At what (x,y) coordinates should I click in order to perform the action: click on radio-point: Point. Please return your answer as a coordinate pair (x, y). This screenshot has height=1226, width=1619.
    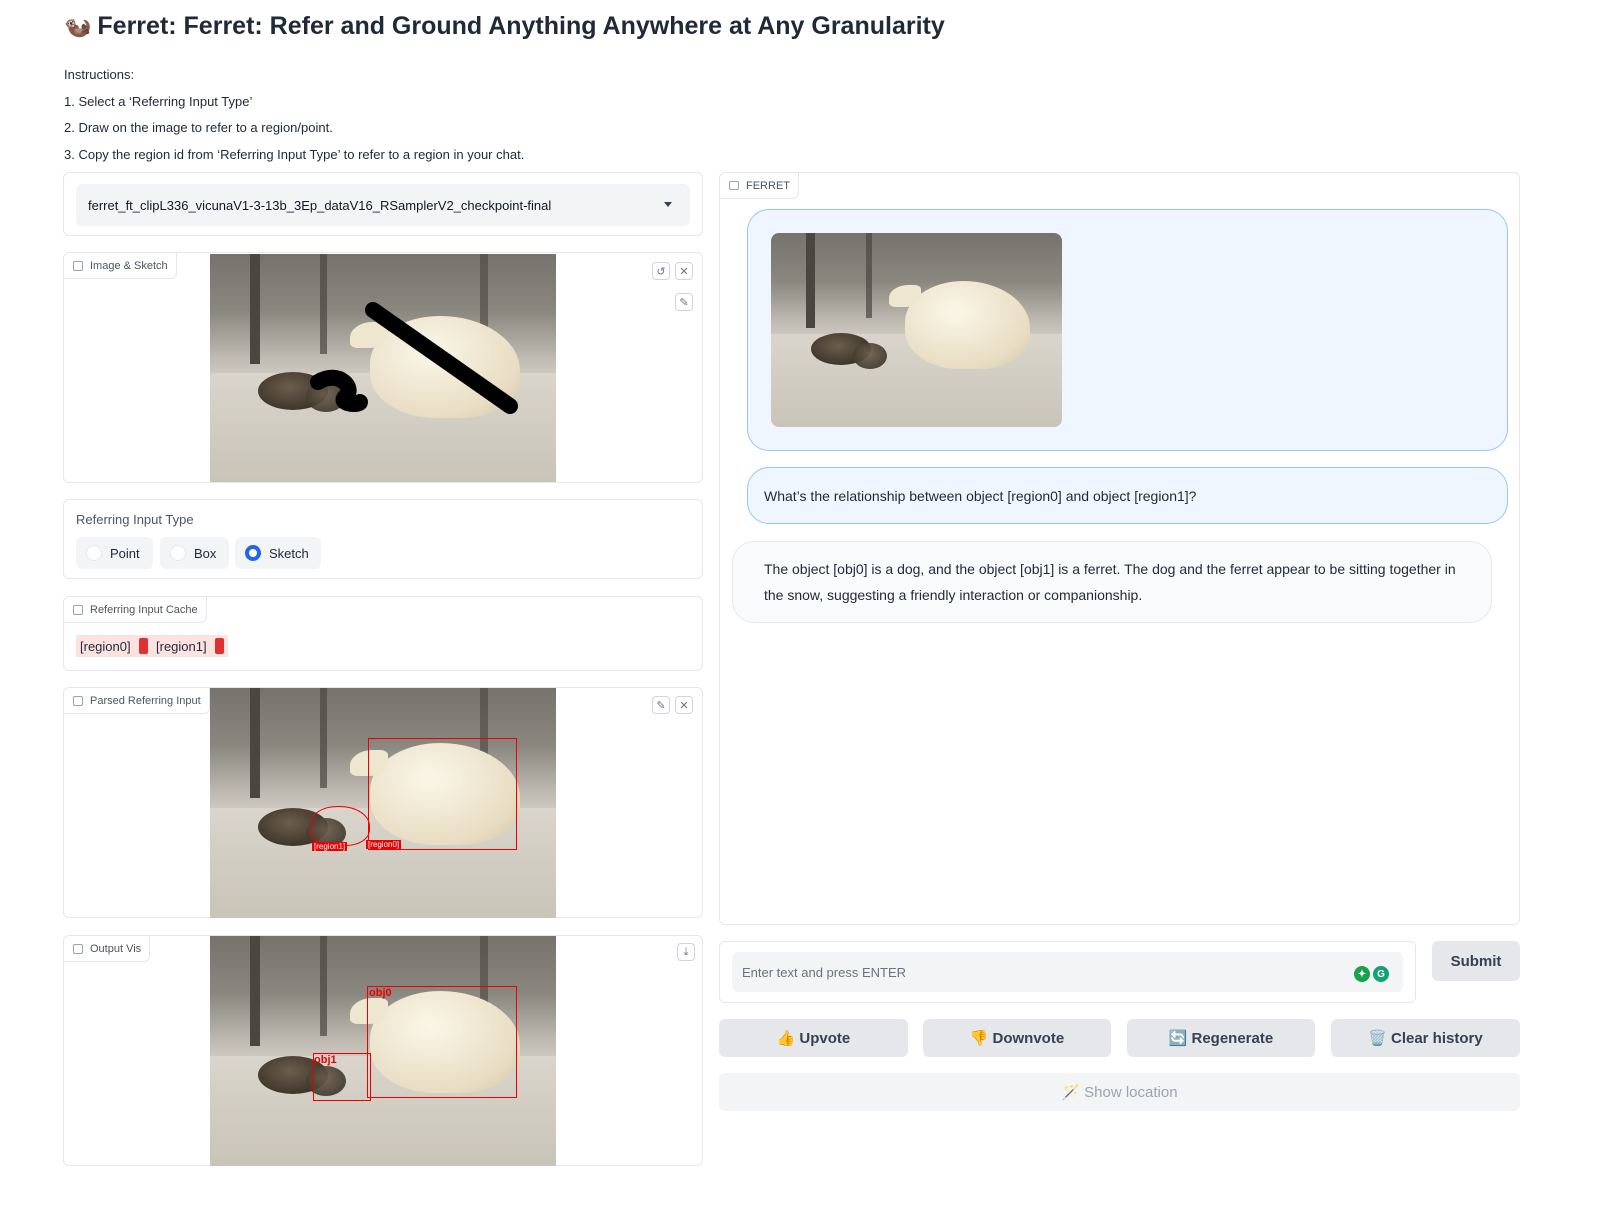
    Looking at the image, I should click on (114, 553).